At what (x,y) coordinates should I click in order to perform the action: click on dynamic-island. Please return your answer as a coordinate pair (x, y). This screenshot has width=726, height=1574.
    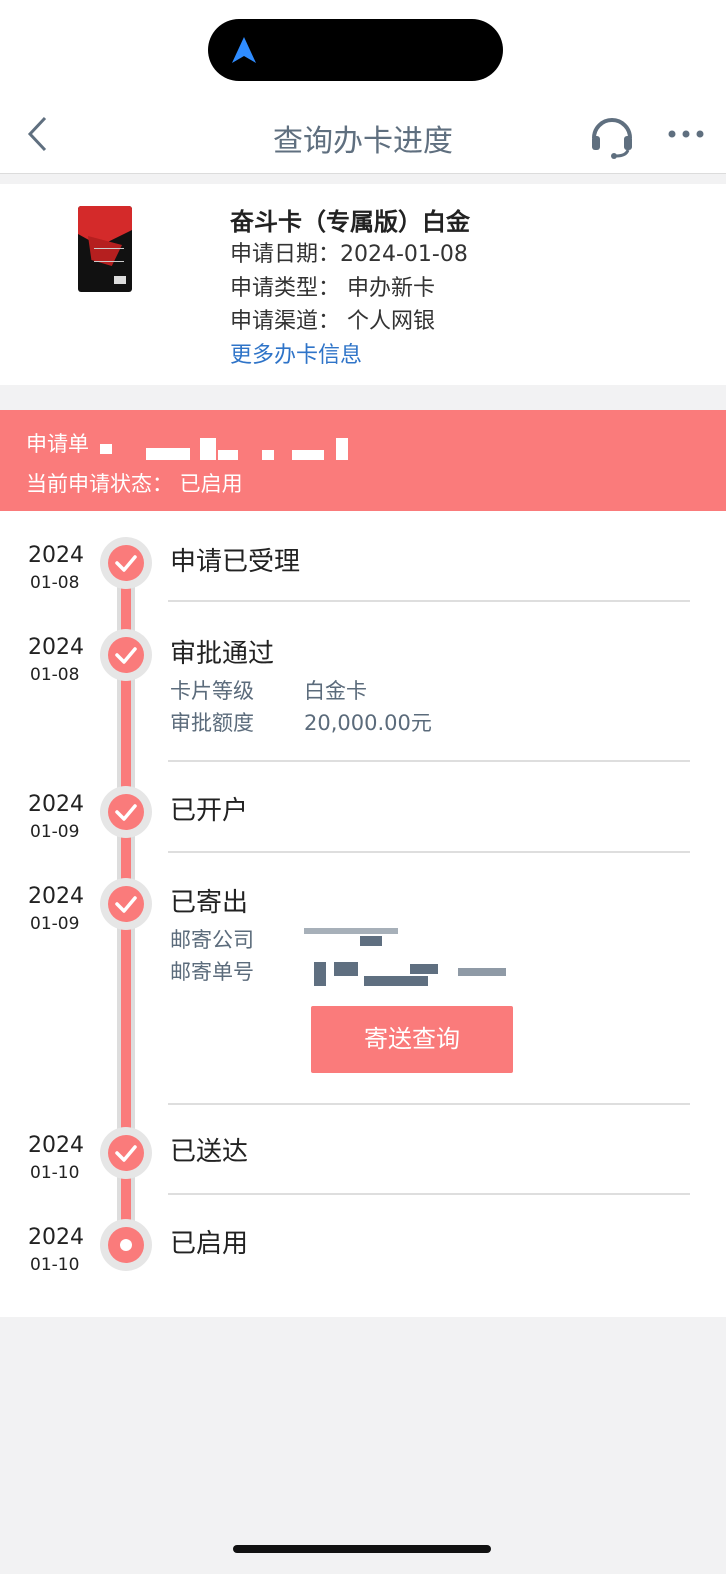
    Looking at the image, I should click on (355, 50).